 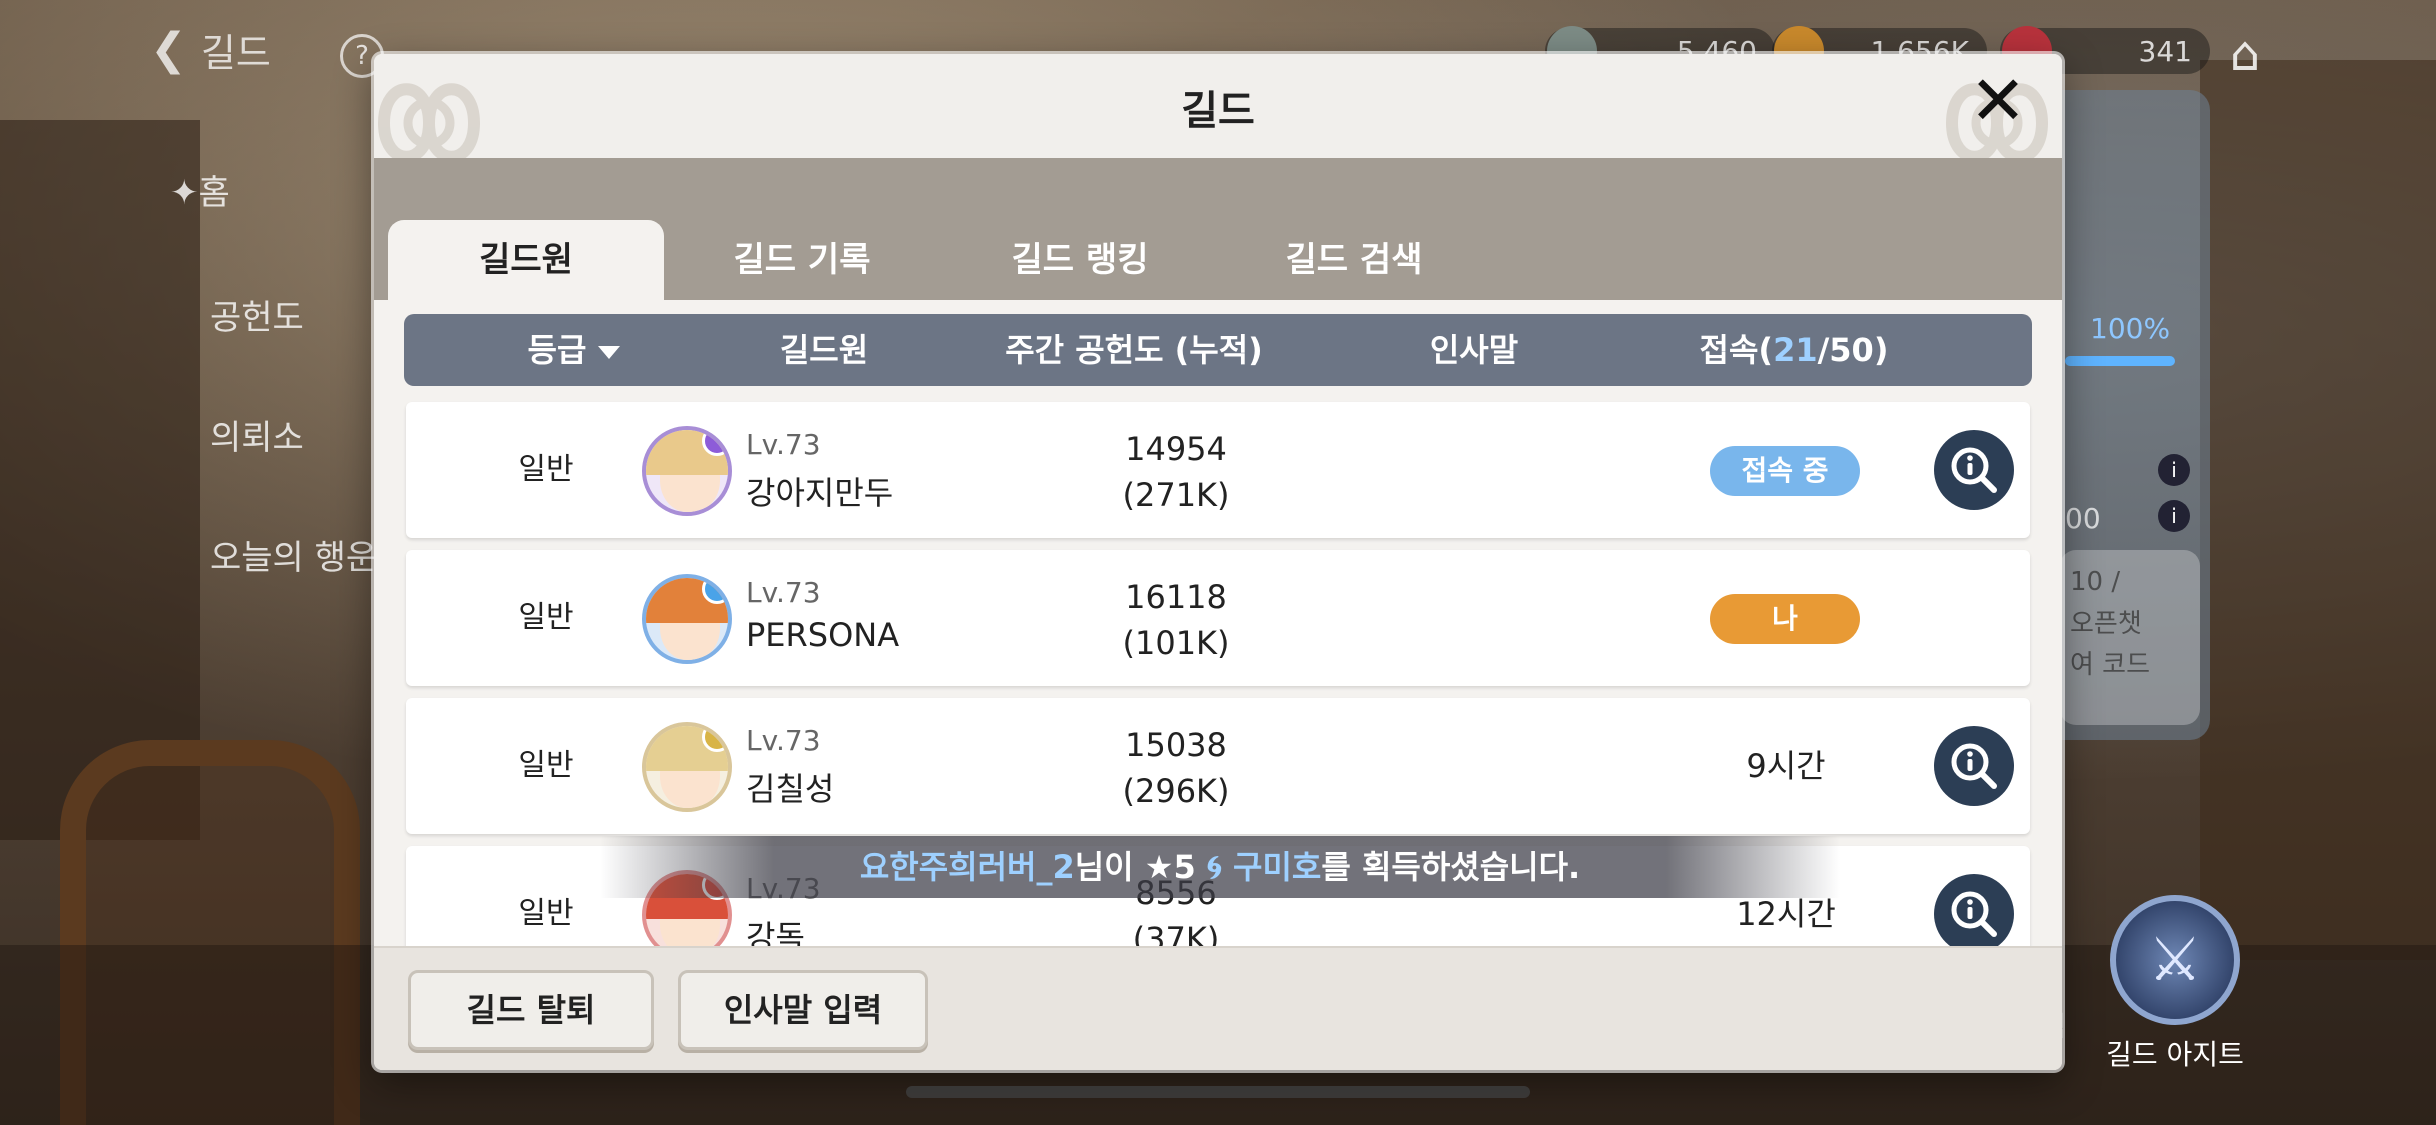 What do you see at coordinates (214, 193) in the screenshot?
I see `side-menu-home-label: 홈` at bounding box center [214, 193].